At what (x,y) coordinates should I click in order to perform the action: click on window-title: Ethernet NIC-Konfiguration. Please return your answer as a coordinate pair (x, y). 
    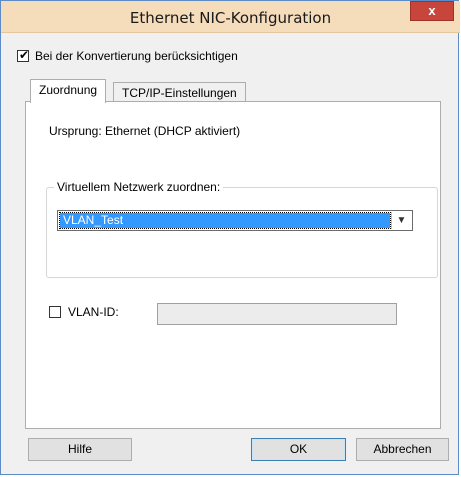
    Looking at the image, I should click on (230, 18).